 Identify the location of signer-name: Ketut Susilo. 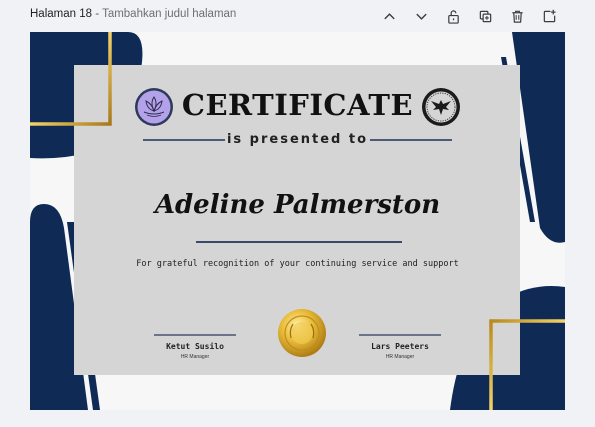
(195, 346).